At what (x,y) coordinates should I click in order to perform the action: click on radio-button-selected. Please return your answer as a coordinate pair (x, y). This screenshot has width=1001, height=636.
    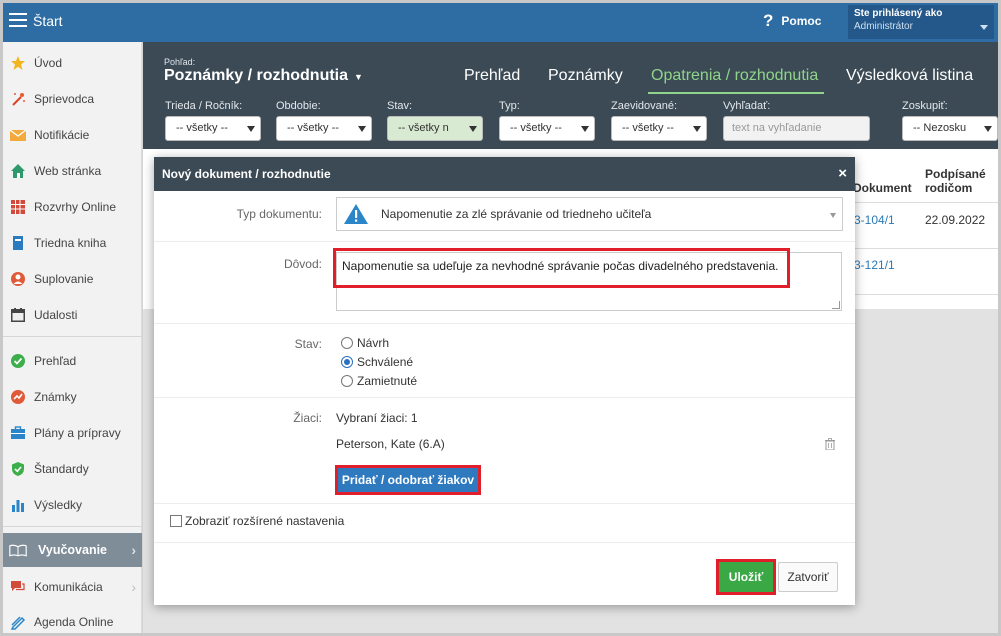
    Looking at the image, I should click on (347, 362).